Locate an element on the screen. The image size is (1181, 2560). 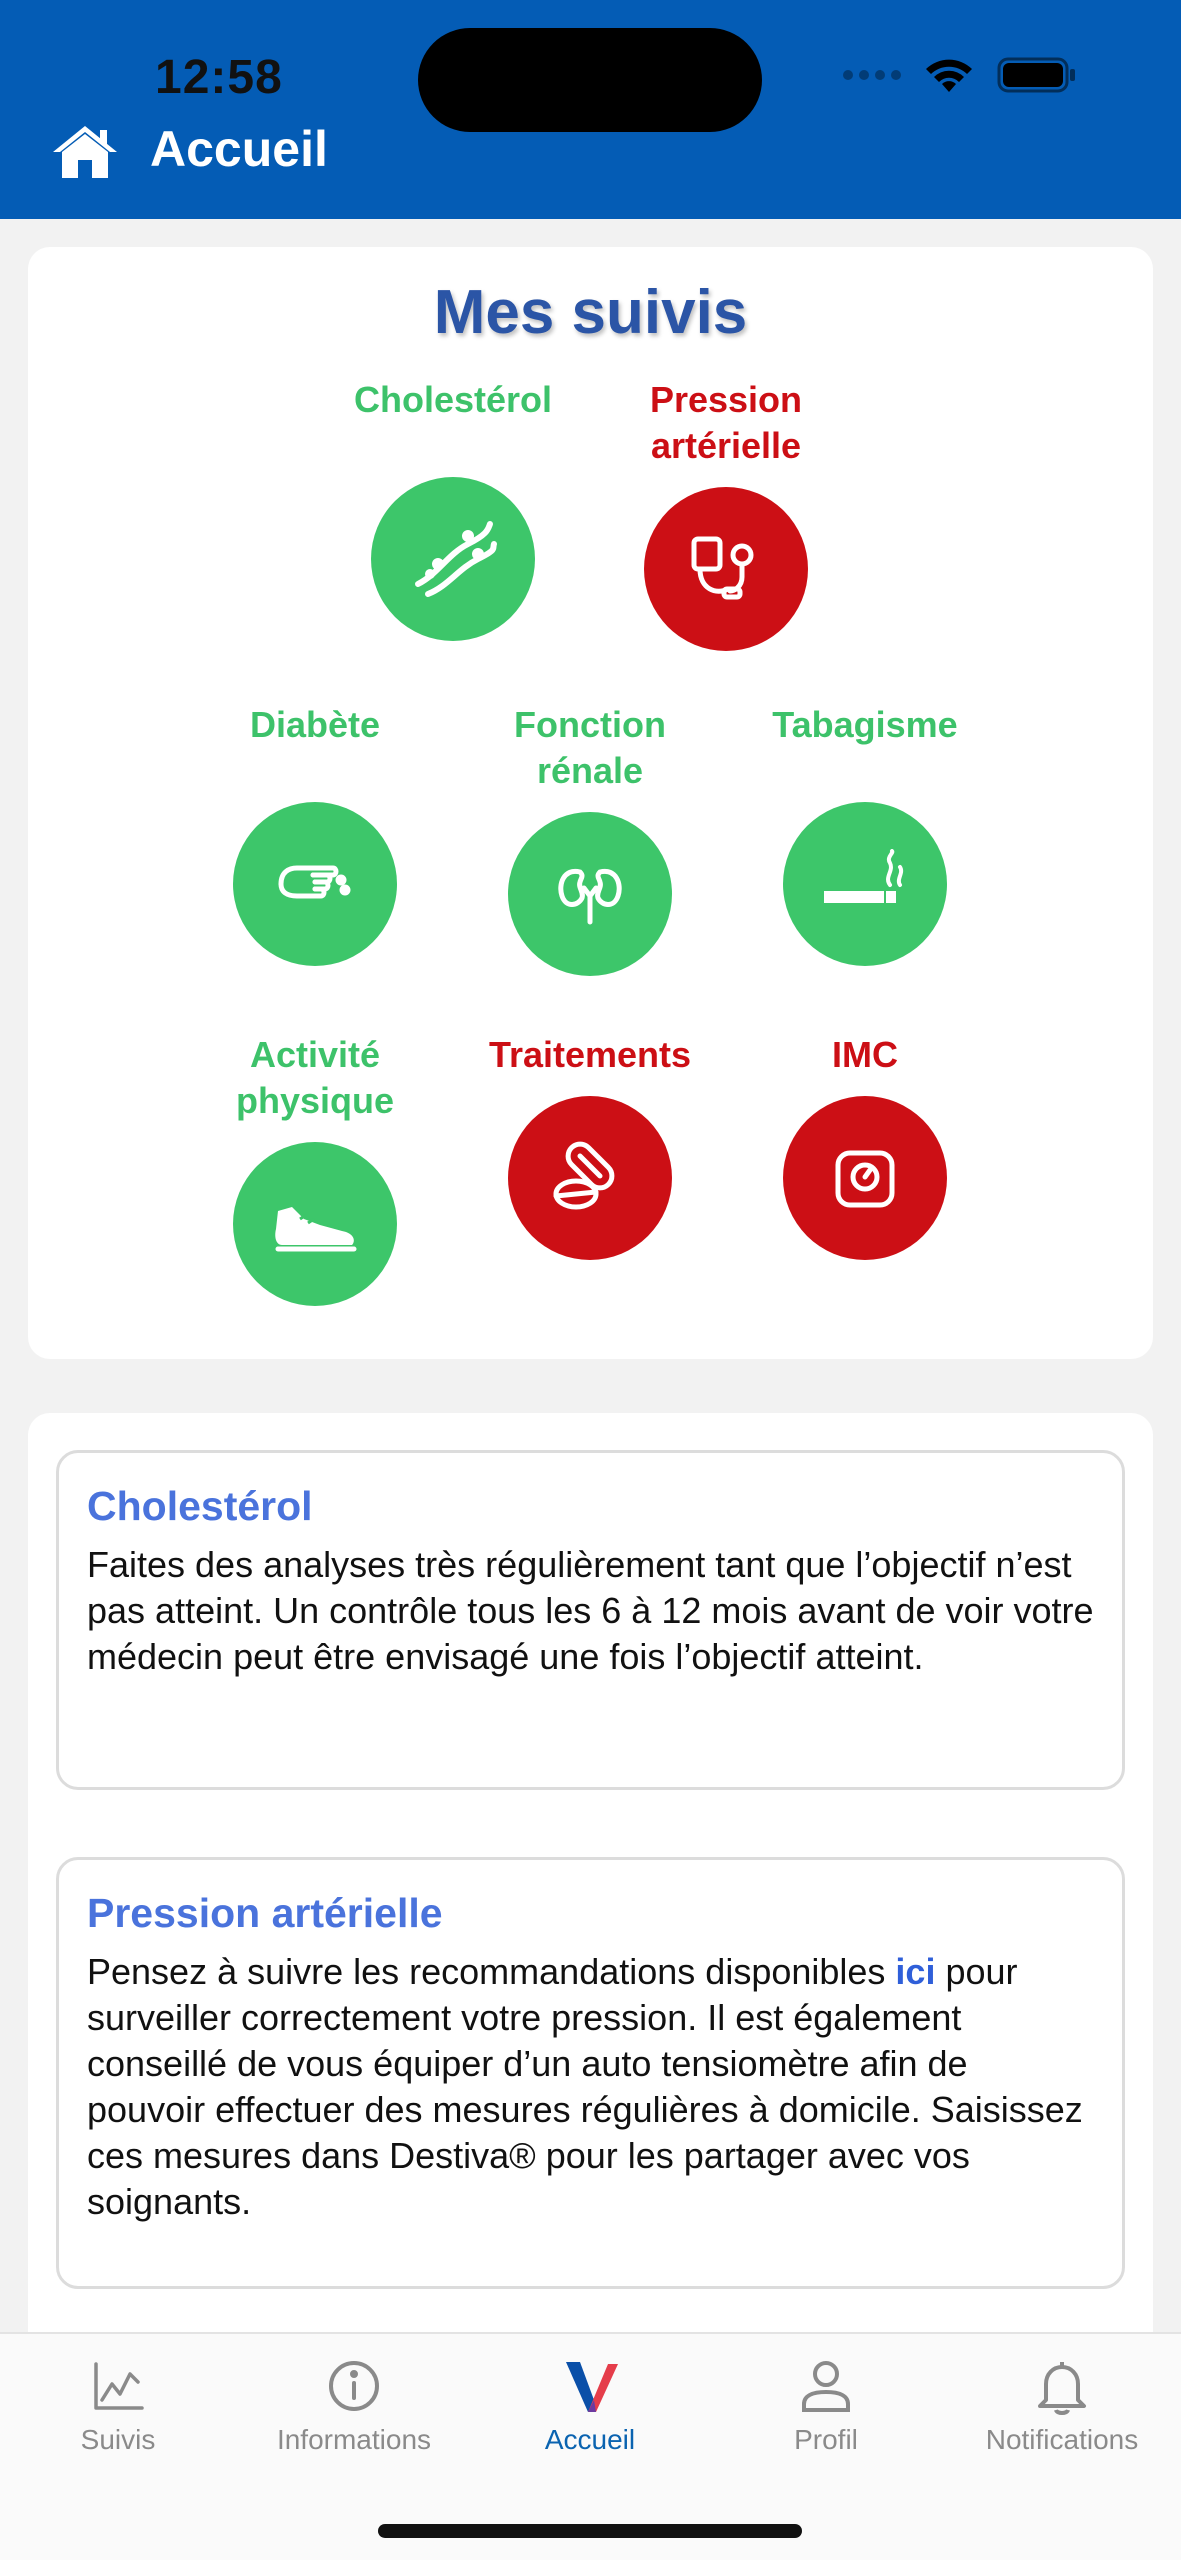
app-header: 12:58 Accueil is located at coordinates (590, 109).